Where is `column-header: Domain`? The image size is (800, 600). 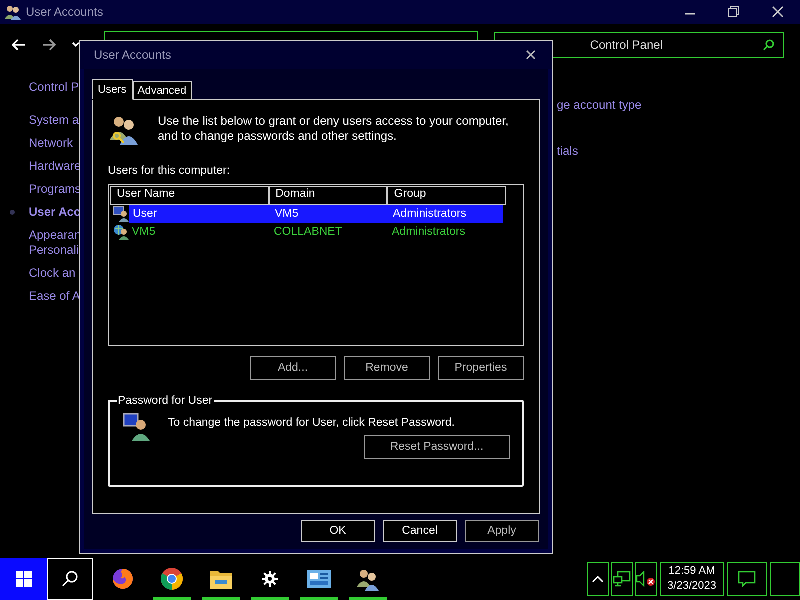
column-header: Domain is located at coordinates (328, 195).